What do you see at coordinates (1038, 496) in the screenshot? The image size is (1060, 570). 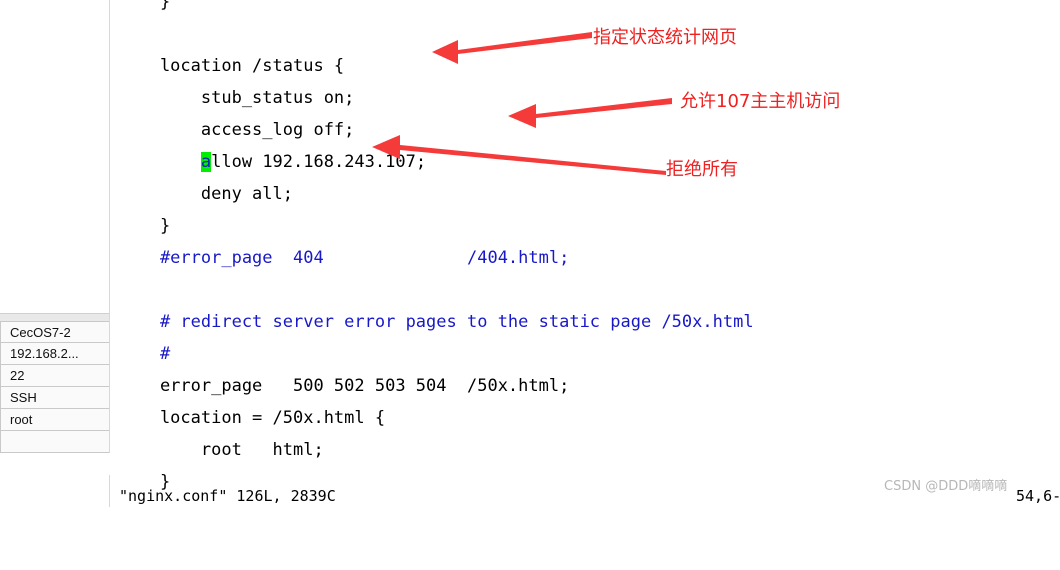 I see `vim-cursor-position: 54,6-13` at bounding box center [1038, 496].